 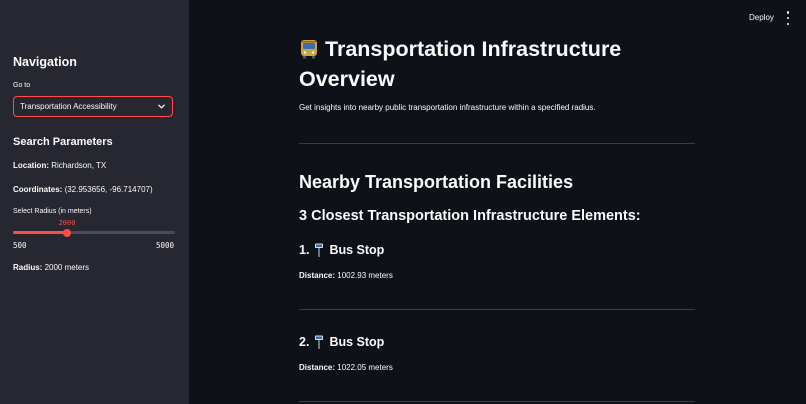 What do you see at coordinates (31, 165) in the screenshot?
I see `location-label: Location:` at bounding box center [31, 165].